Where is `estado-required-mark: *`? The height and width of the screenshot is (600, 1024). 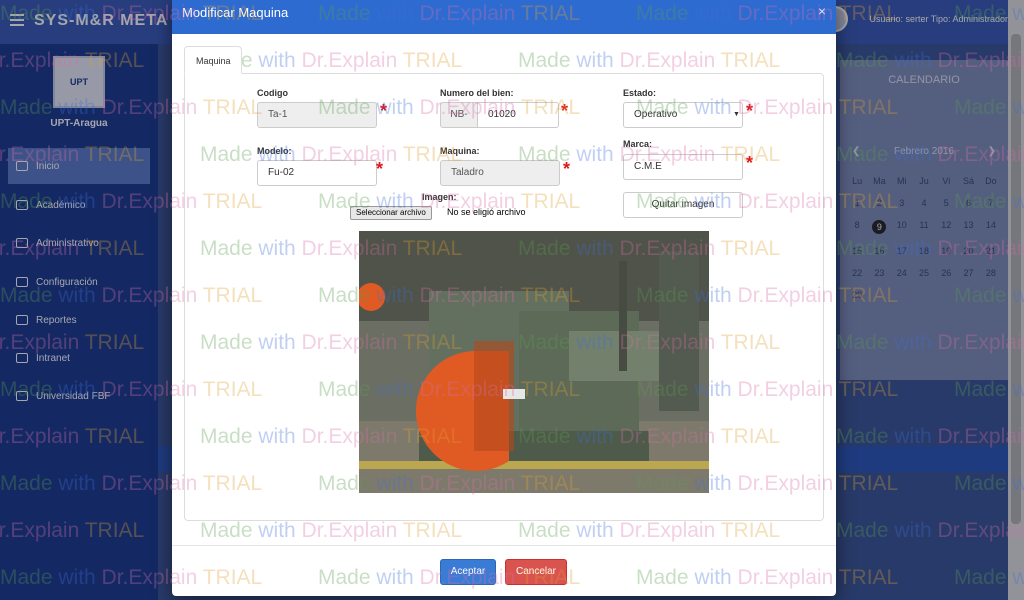 estado-required-mark: * is located at coordinates (750, 111).